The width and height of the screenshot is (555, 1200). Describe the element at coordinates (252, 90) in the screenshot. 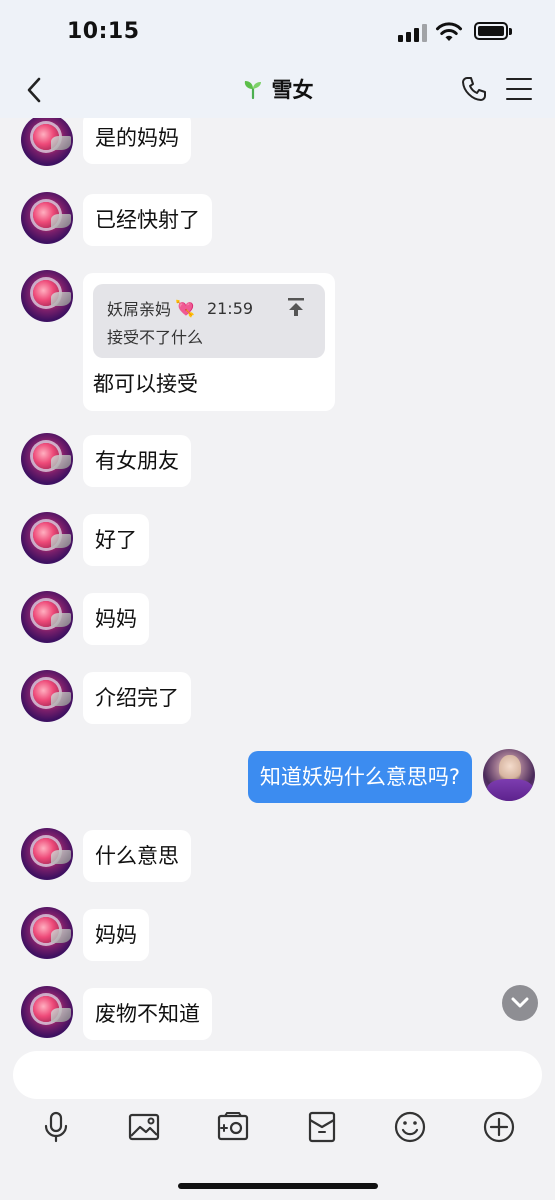

I see `sprout-icon` at that location.